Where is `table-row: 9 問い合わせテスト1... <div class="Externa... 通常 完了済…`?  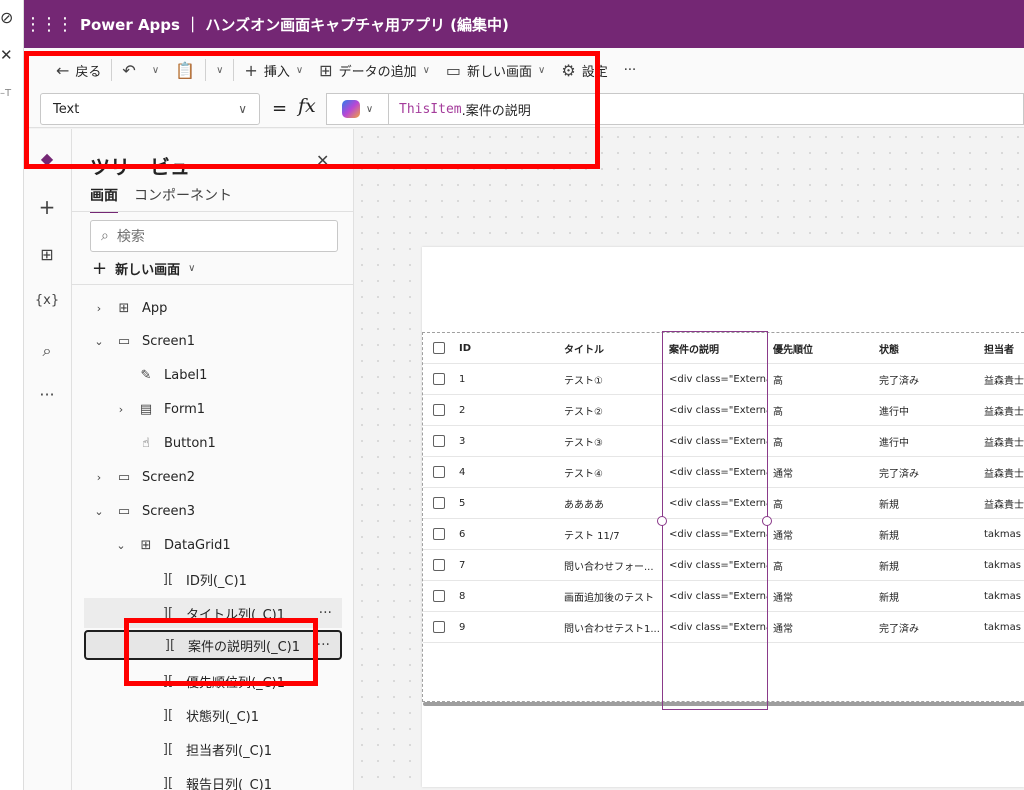
table-row: 9 問い合わせテスト1... <div class="Externa... 通常 完了済… is located at coordinates (723, 627).